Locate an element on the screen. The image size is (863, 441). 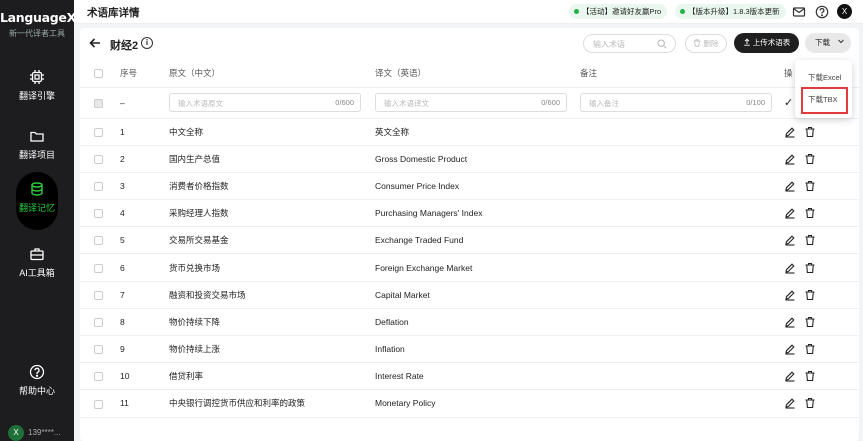
sidebar-item-memory: 翻译记忆 is located at coordinates (37, 201).